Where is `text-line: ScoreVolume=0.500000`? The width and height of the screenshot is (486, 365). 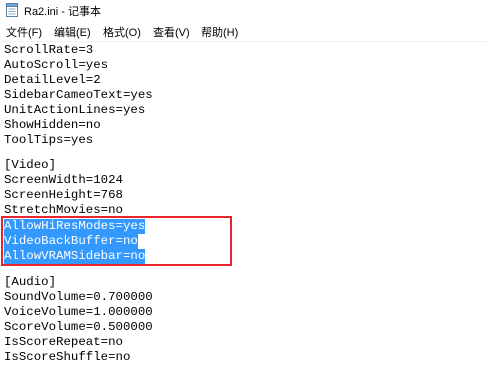
text-line: ScoreVolume=0.500000 is located at coordinates (78, 327).